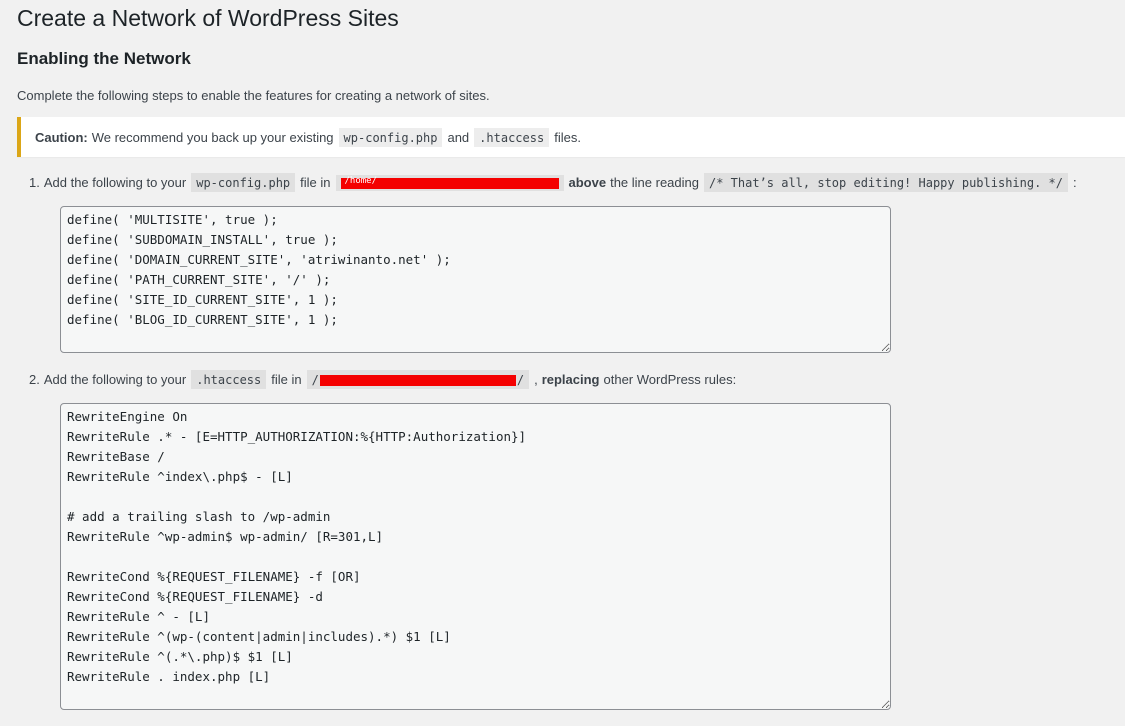 This screenshot has width=1125, height=726. Describe the element at coordinates (1075, 182) in the screenshot. I see `step-1-trailing: :` at that location.